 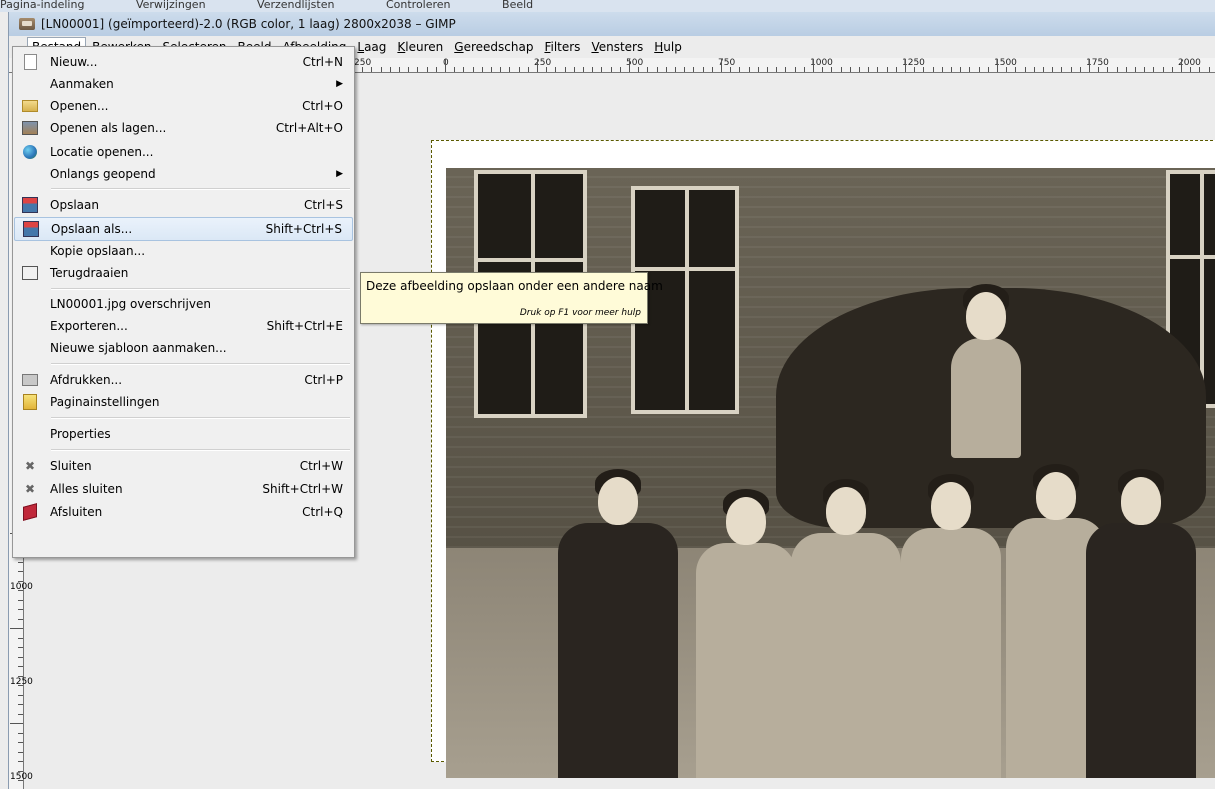 I want to click on menu-item-properties: Properties, so click(x=183, y=434).